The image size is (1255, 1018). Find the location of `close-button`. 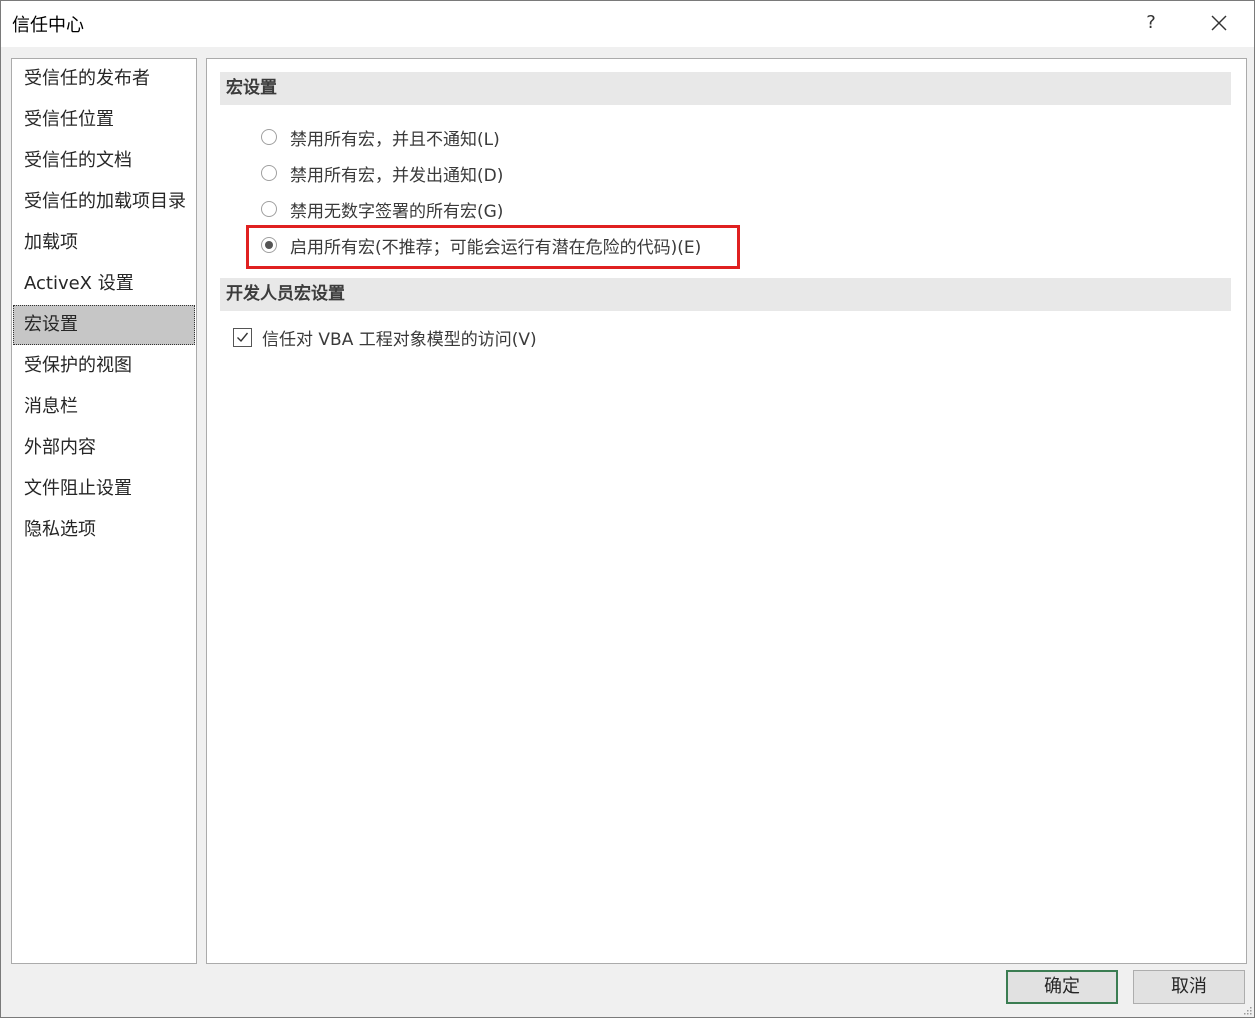

close-button is located at coordinates (1219, 23).